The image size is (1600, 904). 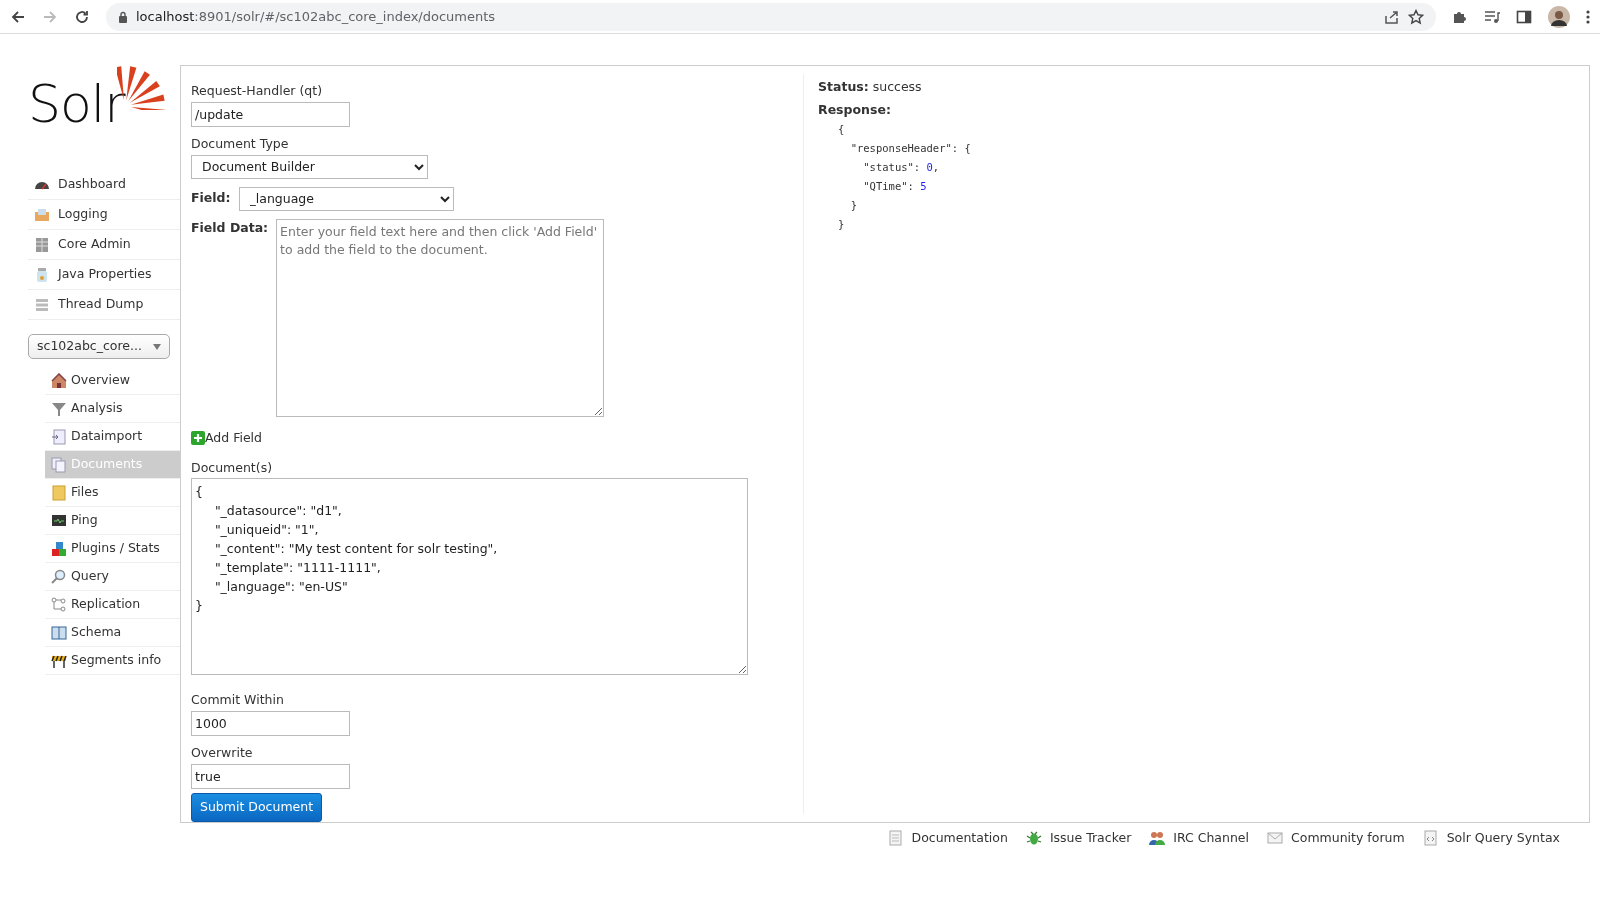 What do you see at coordinates (104, 305) in the screenshot?
I see `sidebar-item: Thread Dump` at bounding box center [104, 305].